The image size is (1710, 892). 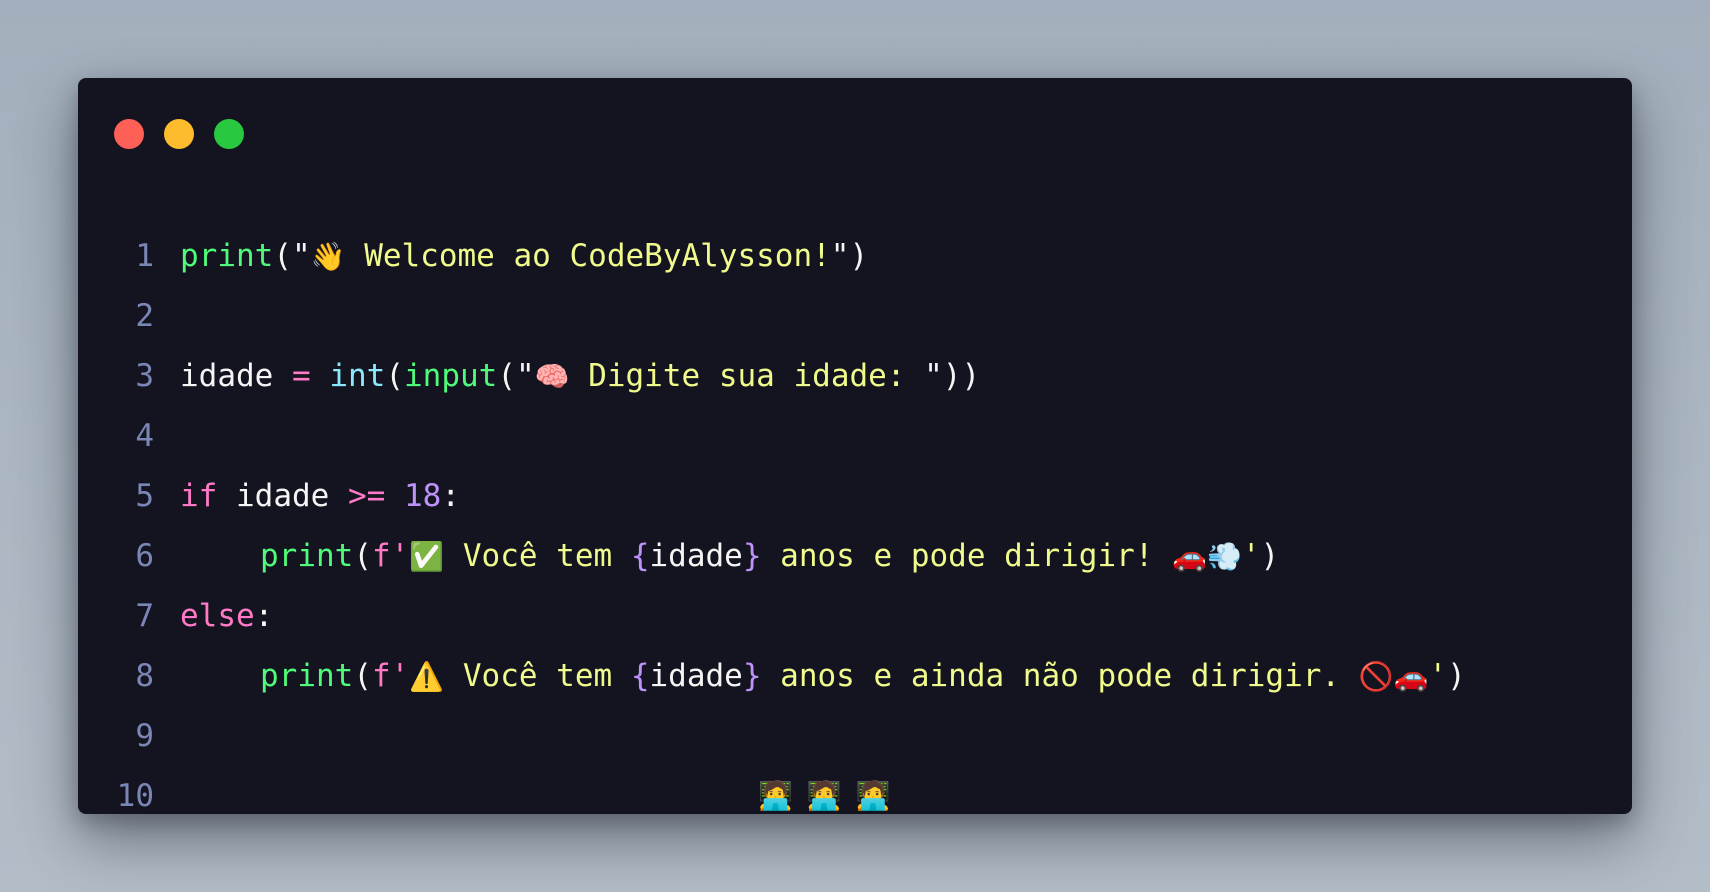 I want to click on emoji-icon: ✅, so click(x=427, y=556).